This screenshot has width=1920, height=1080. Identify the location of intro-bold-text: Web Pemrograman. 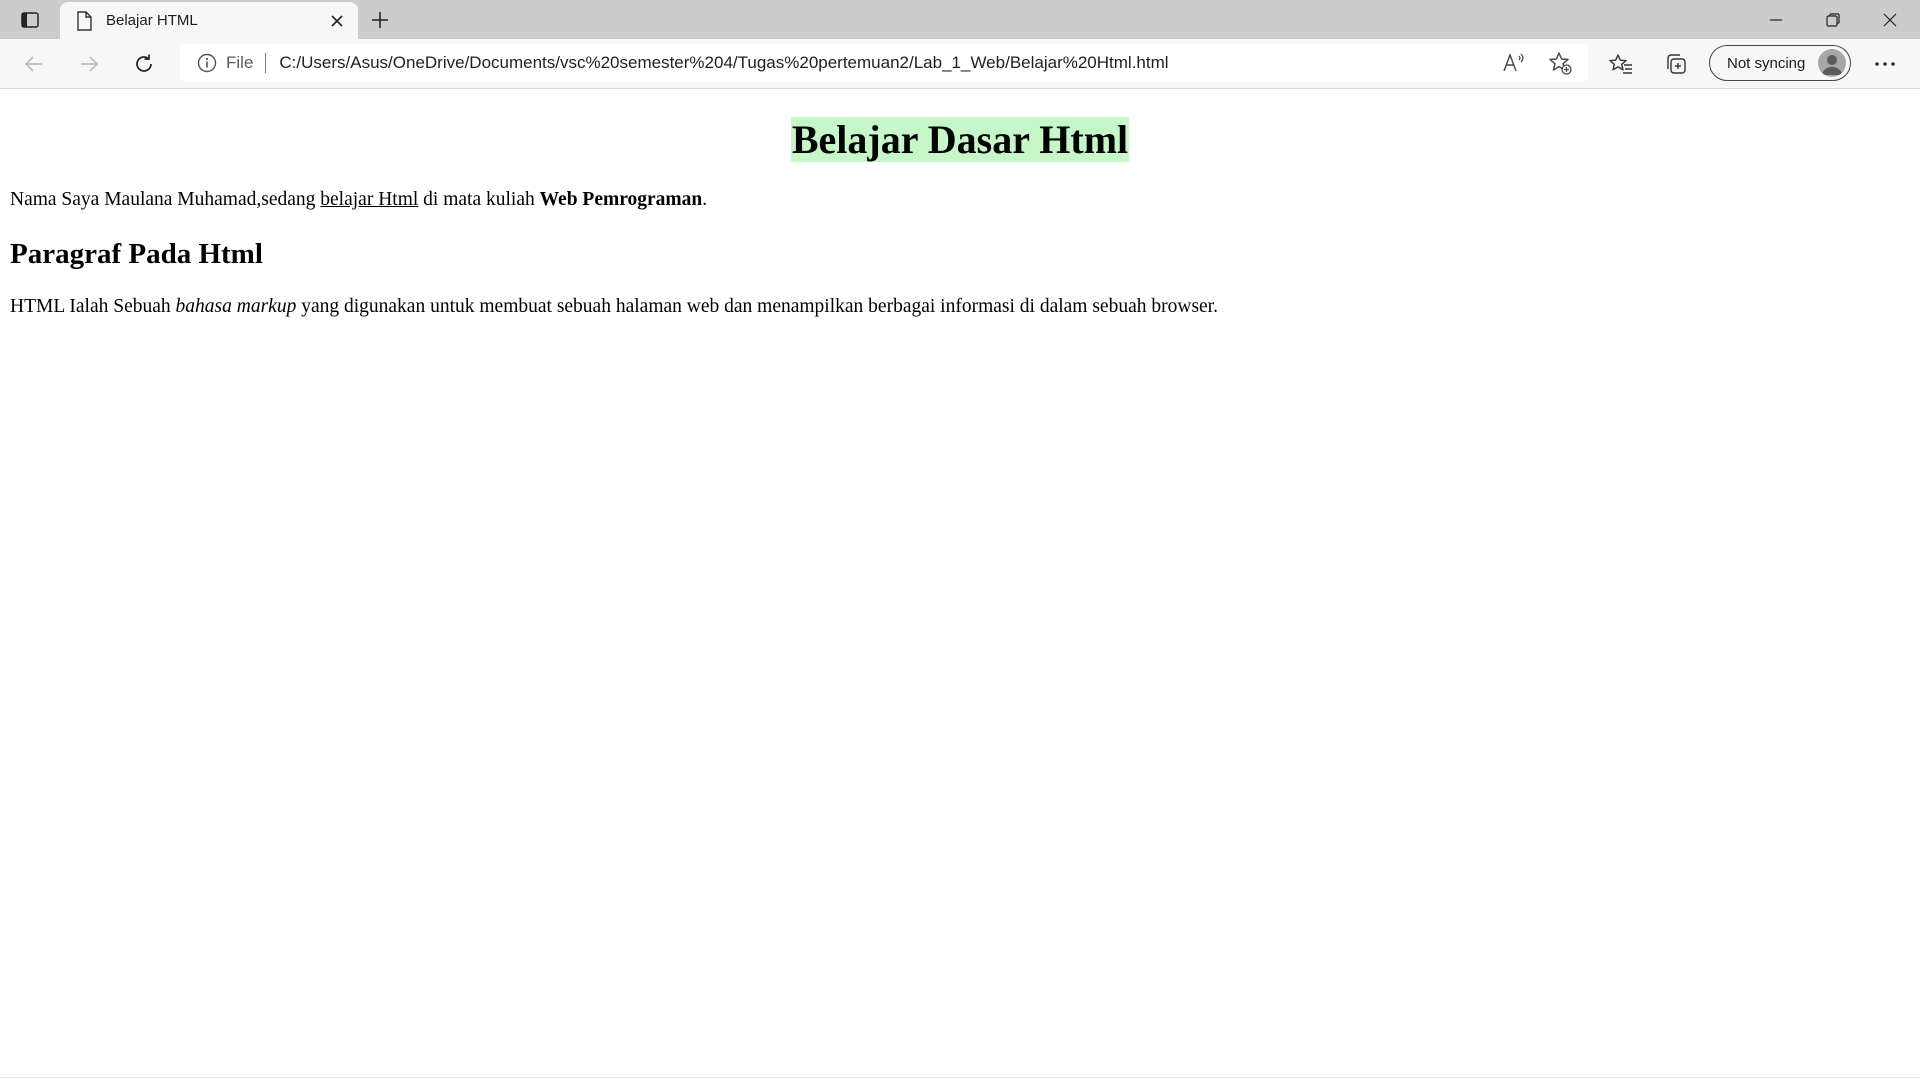
(621, 199).